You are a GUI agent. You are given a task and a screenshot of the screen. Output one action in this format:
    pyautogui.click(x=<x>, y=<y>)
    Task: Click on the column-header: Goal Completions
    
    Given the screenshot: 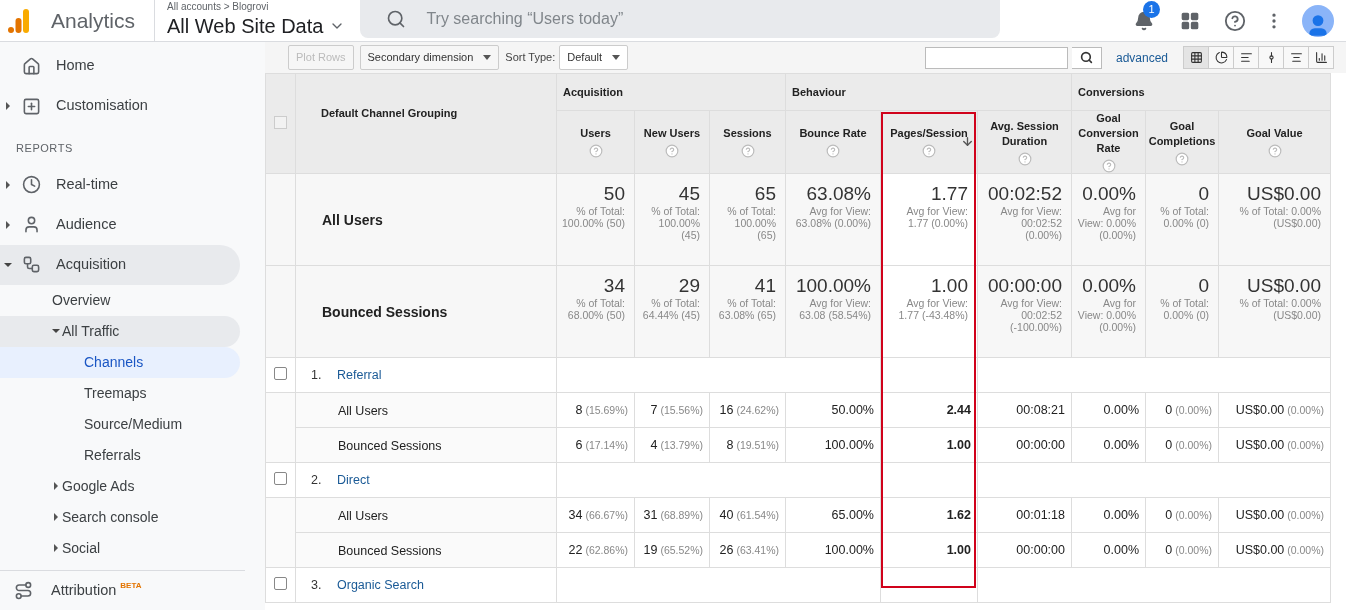 What is the action you would take?
    pyautogui.click(x=1182, y=142)
    